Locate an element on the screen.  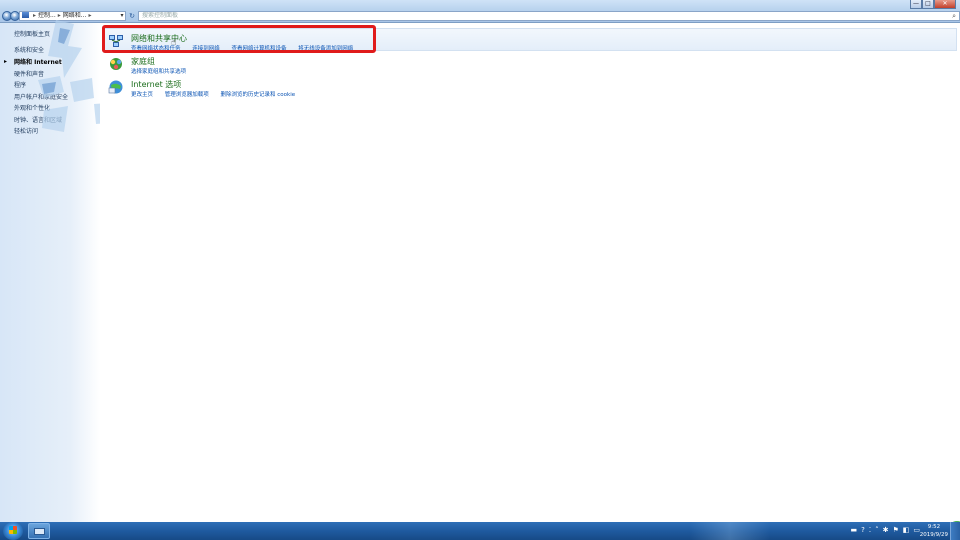
taskbar-glow is located at coordinates (730, 531).